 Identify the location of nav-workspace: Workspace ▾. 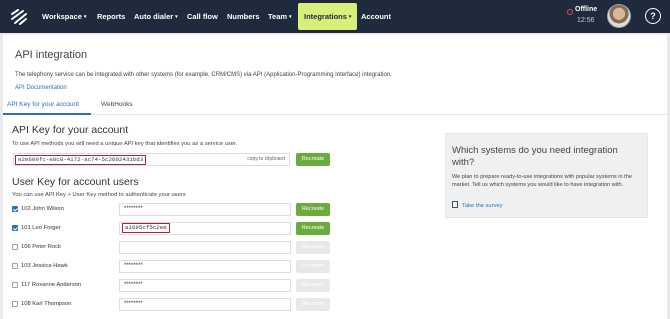
(64, 16).